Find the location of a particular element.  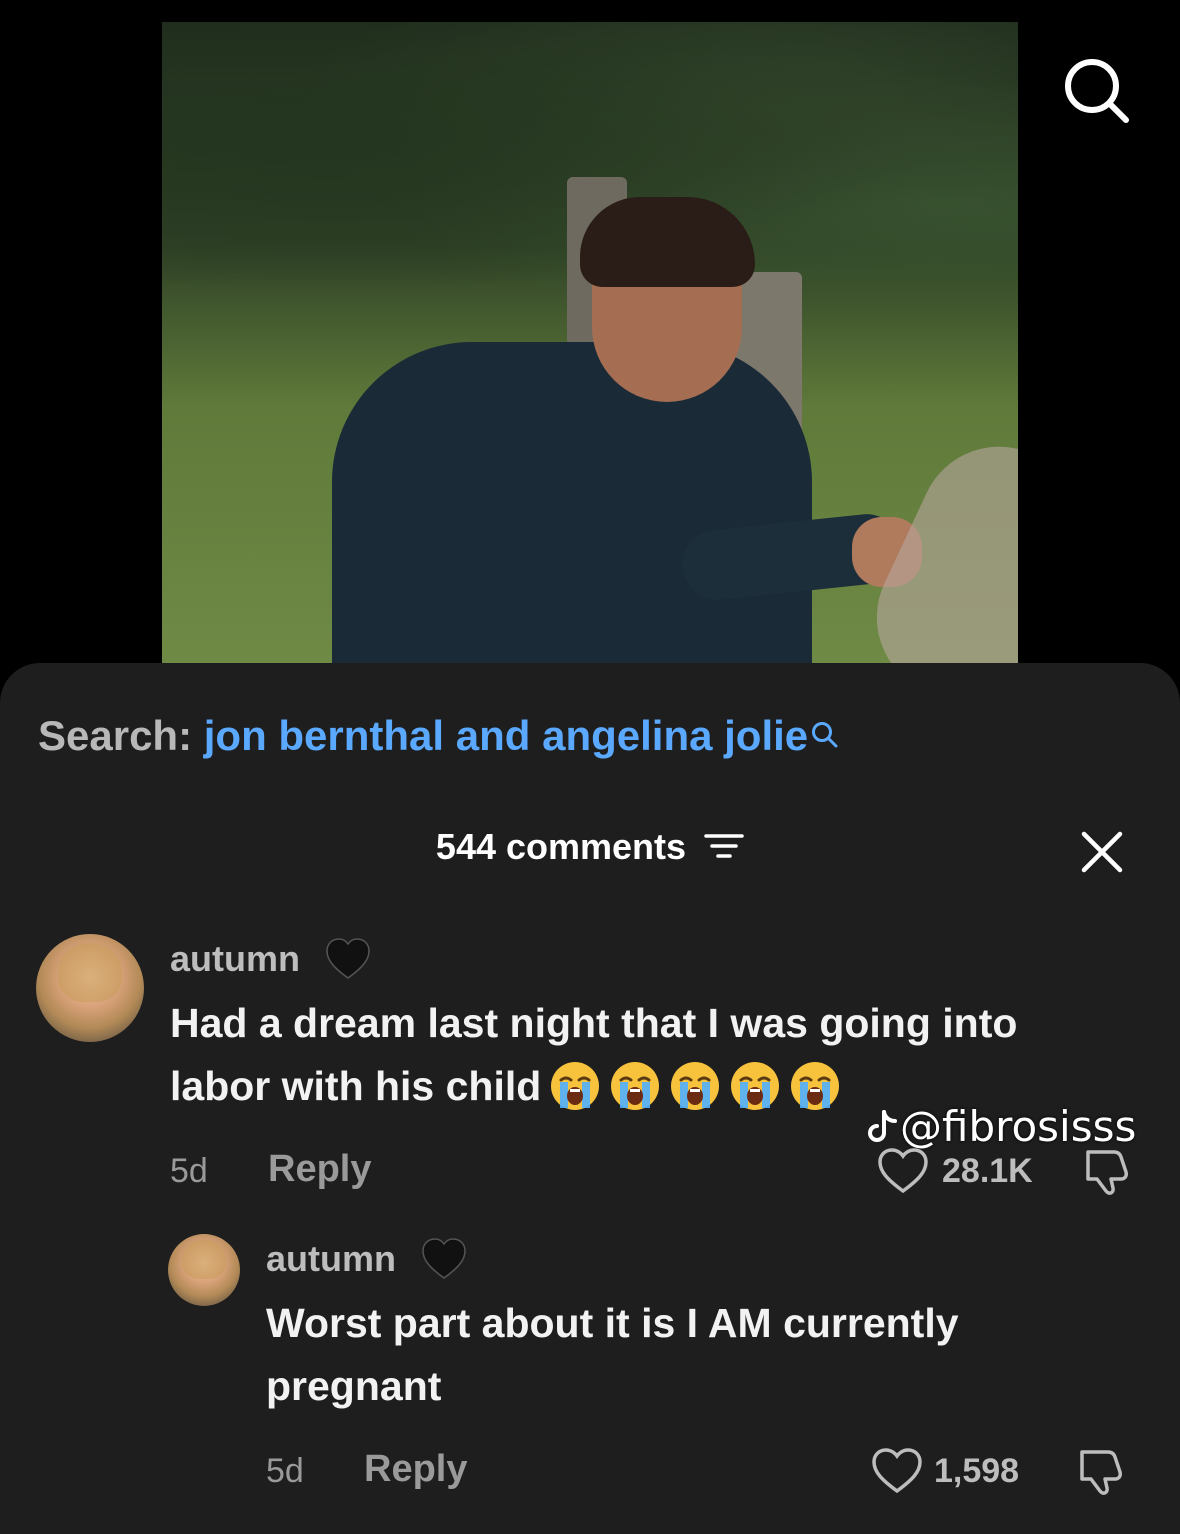

comments-count: 544 comments is located at coordinates (561, 846).